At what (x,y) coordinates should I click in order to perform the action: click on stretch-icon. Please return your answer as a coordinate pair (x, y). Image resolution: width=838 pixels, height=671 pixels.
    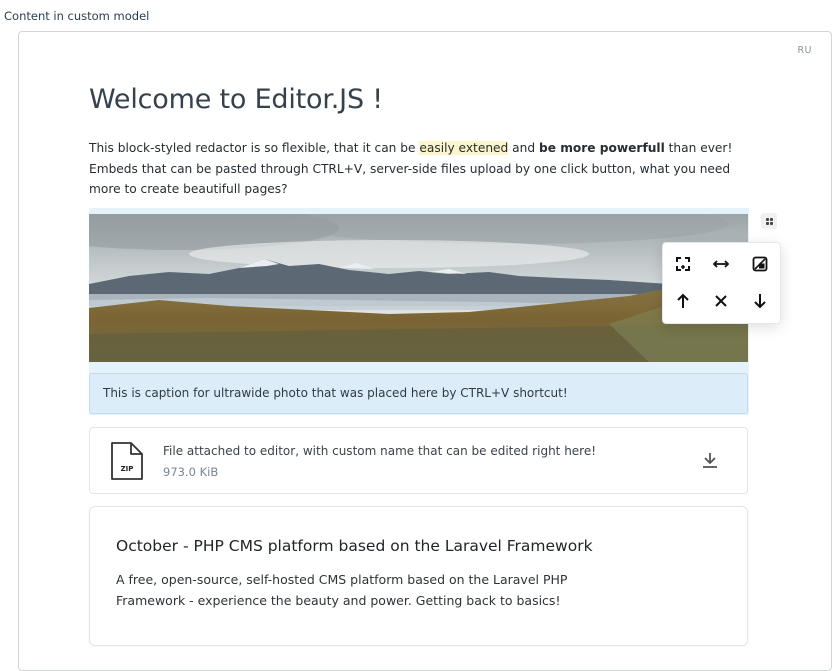
    Looking at the image, I should click on (721, 264).